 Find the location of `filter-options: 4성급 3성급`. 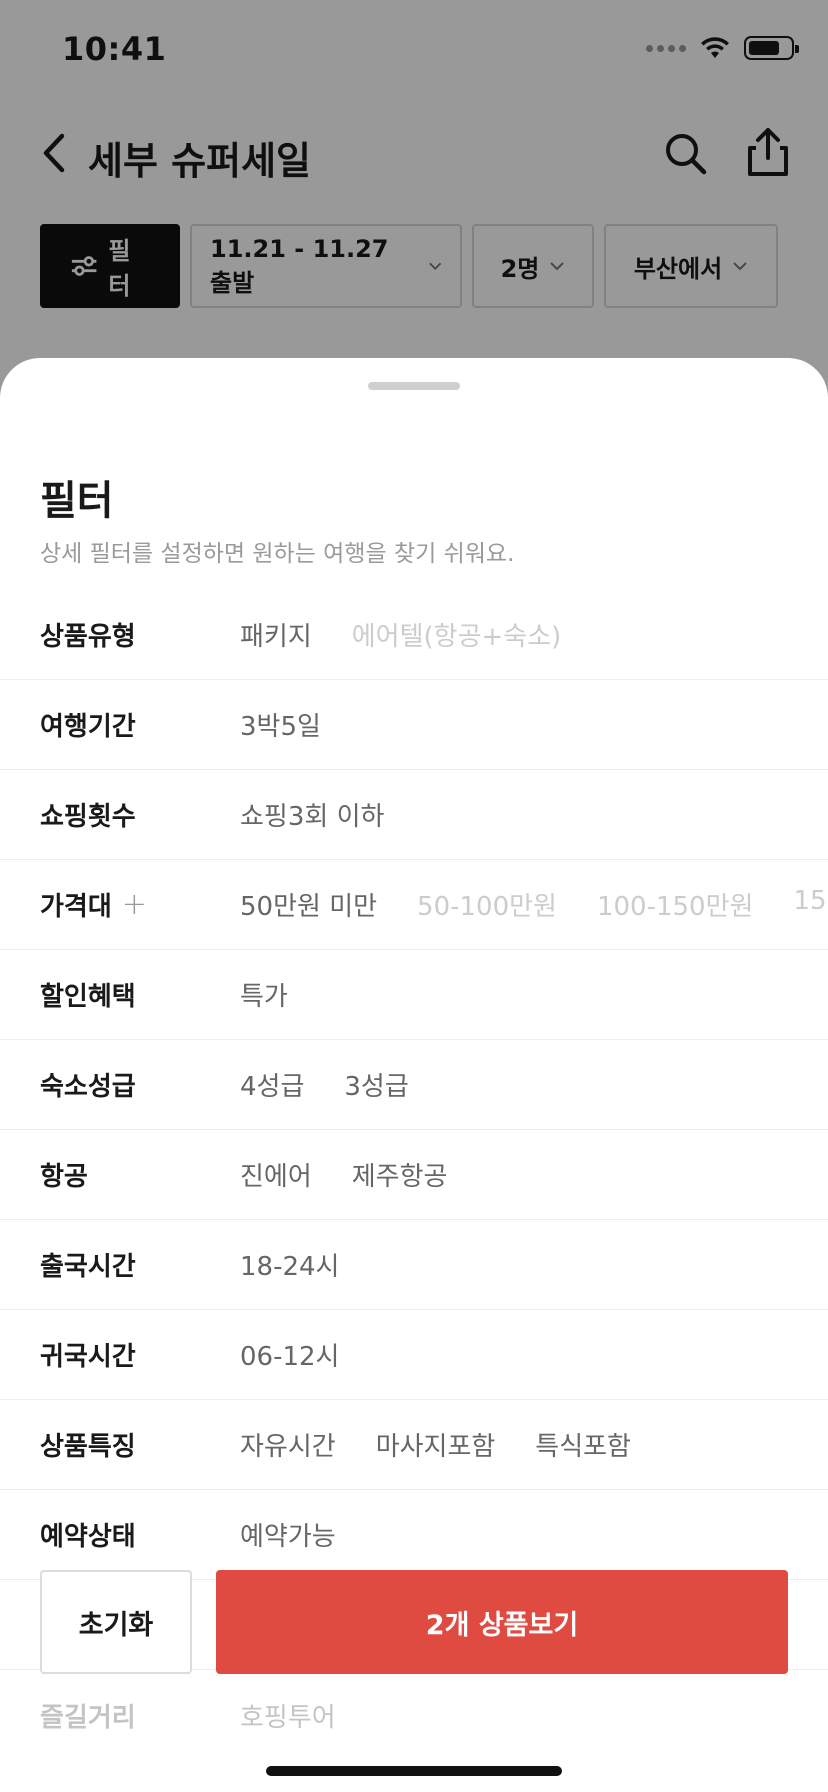

filter-options: 4성급 3성급 is located at coordinates (324, 1084).